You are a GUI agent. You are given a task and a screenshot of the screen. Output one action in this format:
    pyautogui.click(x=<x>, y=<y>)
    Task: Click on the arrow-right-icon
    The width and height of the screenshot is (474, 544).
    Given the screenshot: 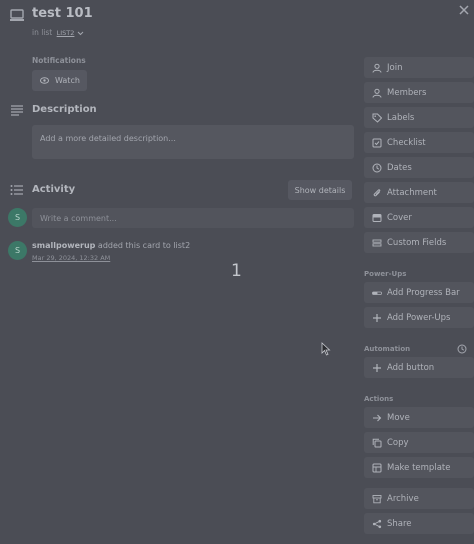 What is the action you would take?
    pyautogui.click(x=377, y=418)
    